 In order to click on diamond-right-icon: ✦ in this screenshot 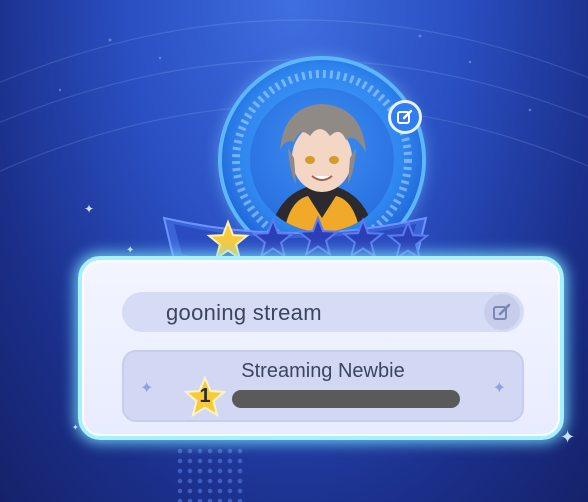, I will do `click(499, 388)`.